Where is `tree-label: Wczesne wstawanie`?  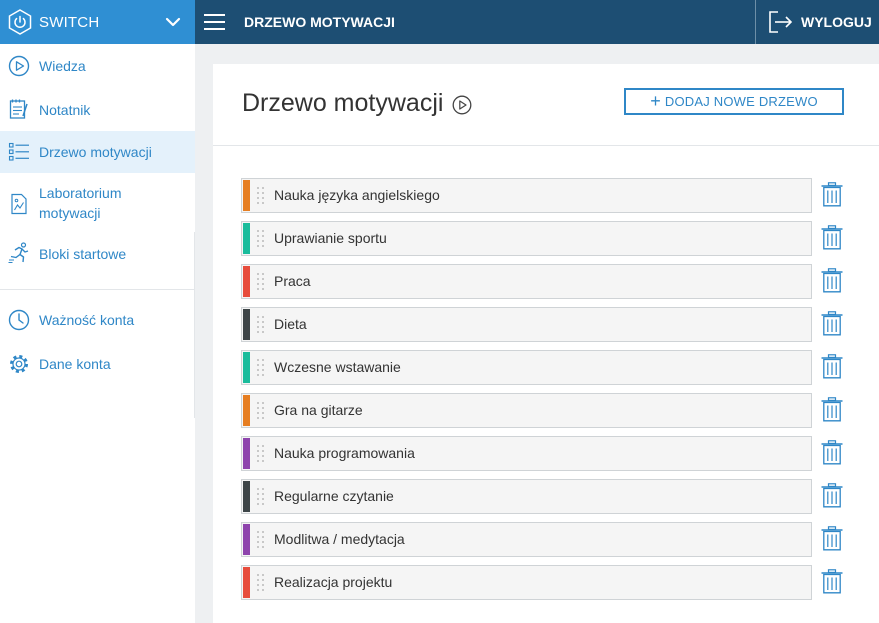 tree-label: Wczesne wstawanie is located at coordinates (337, 367).